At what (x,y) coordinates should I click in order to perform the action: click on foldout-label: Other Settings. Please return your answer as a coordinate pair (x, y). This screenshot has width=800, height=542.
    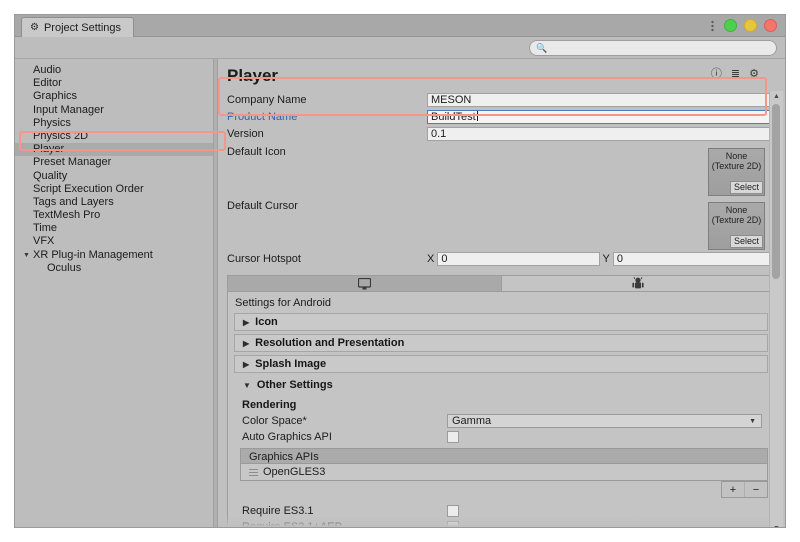
    Looking at the image, I should click on (294, 385).